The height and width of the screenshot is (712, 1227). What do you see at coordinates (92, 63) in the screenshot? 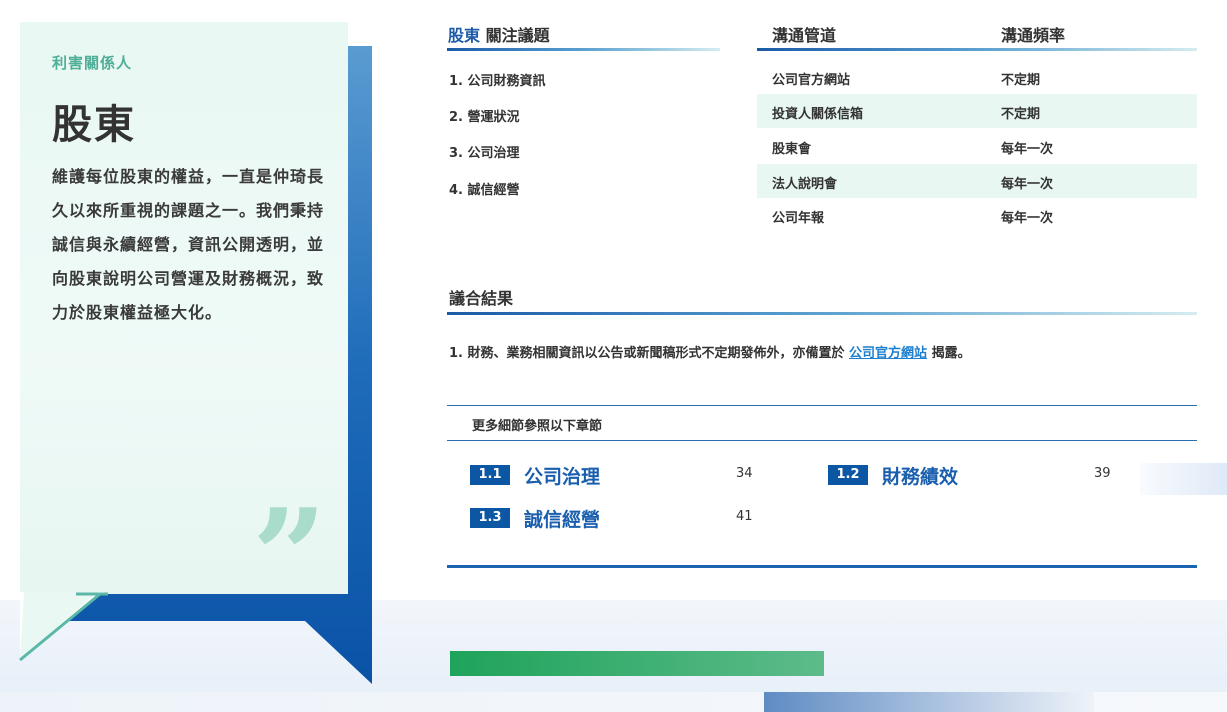
I see `card-kicker: 利害關係人` at bounding box center [92, 63].